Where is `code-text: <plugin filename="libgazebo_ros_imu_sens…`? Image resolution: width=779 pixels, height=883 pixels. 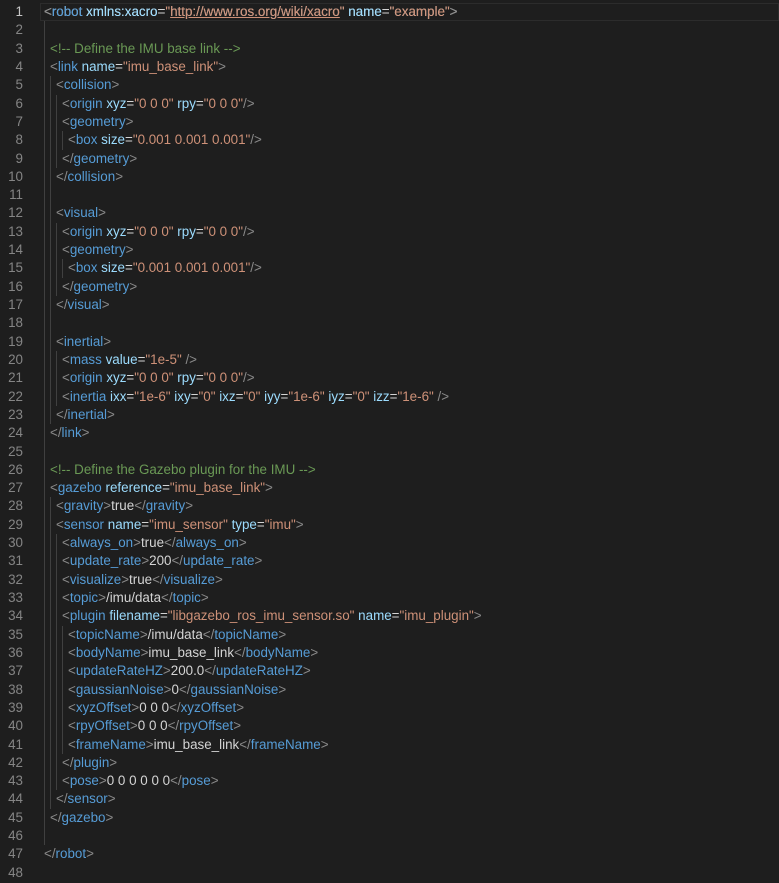
code-text: <plugin filename="libgazebo_ros_imu_sens… is located at coordinates (272, 616).